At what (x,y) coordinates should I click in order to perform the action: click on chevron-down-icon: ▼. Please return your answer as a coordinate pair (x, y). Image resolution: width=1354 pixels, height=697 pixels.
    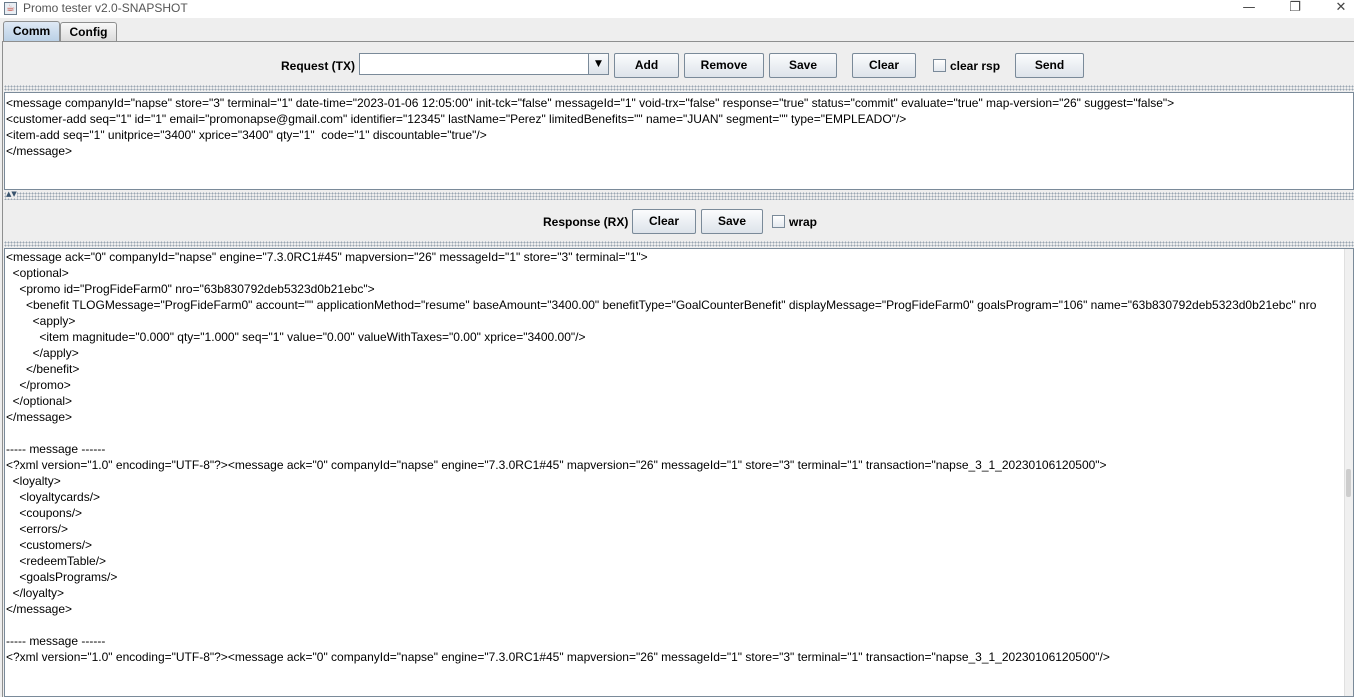
    Looking at the image, I should click on (598, 64).